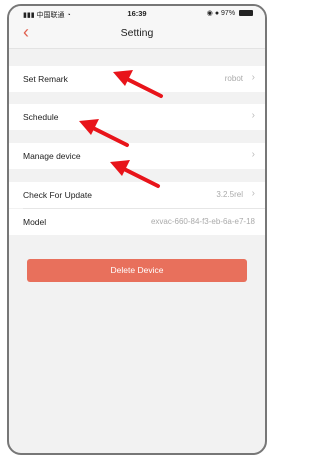 The image size is (320, 463). I want to click on row-value: exvac-660-84-f3-eb-6a-e7-18, so click(202, 221).